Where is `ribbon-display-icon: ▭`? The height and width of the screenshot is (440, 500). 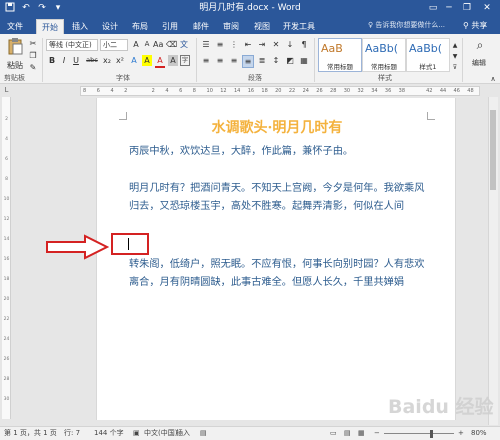
ribbon-display-icon: ▭ is located at coordinates (433, 8).